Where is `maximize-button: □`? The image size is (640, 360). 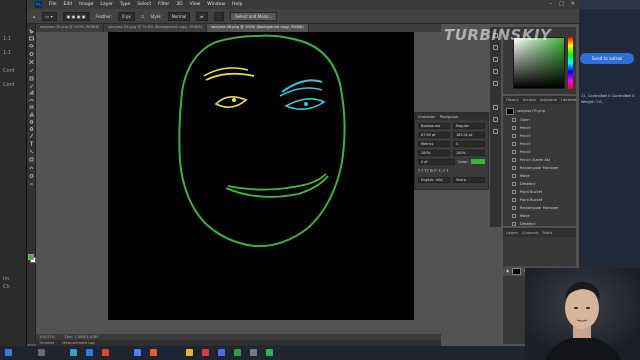
maximize-button: □ is located at coordinates (561, 4).